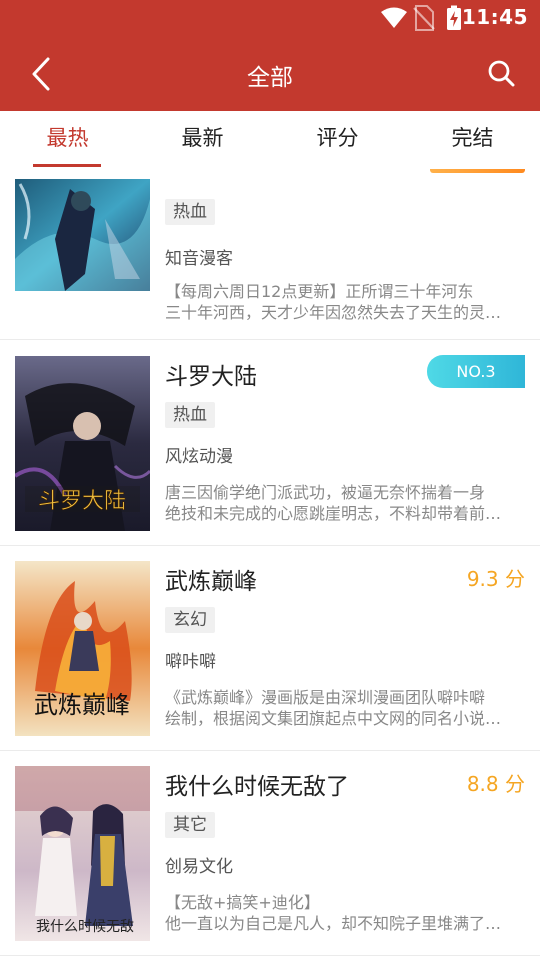 Image resolution: width=540 pixels, height=960 pixels. I want to click on tab-rating: 评分, so click(337, 140).